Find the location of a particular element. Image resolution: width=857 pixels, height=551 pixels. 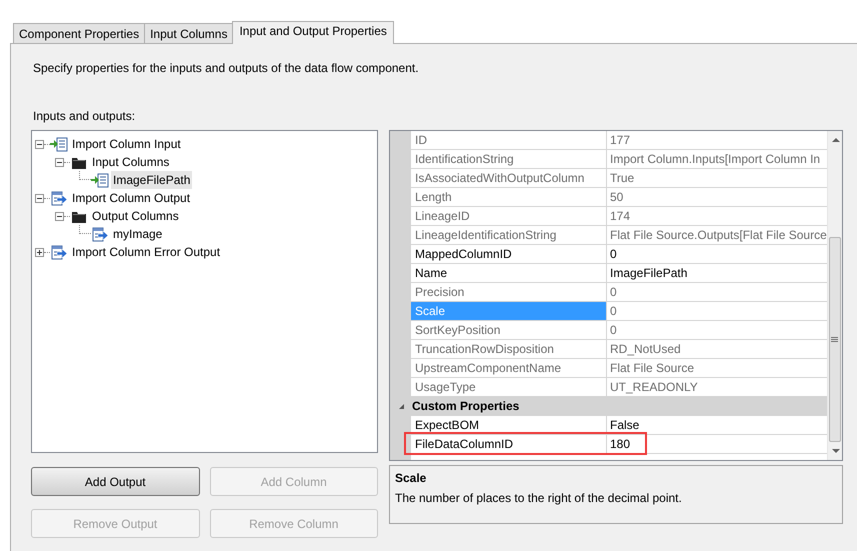

scrollbar-thumb is located at coordinates (834, 339).